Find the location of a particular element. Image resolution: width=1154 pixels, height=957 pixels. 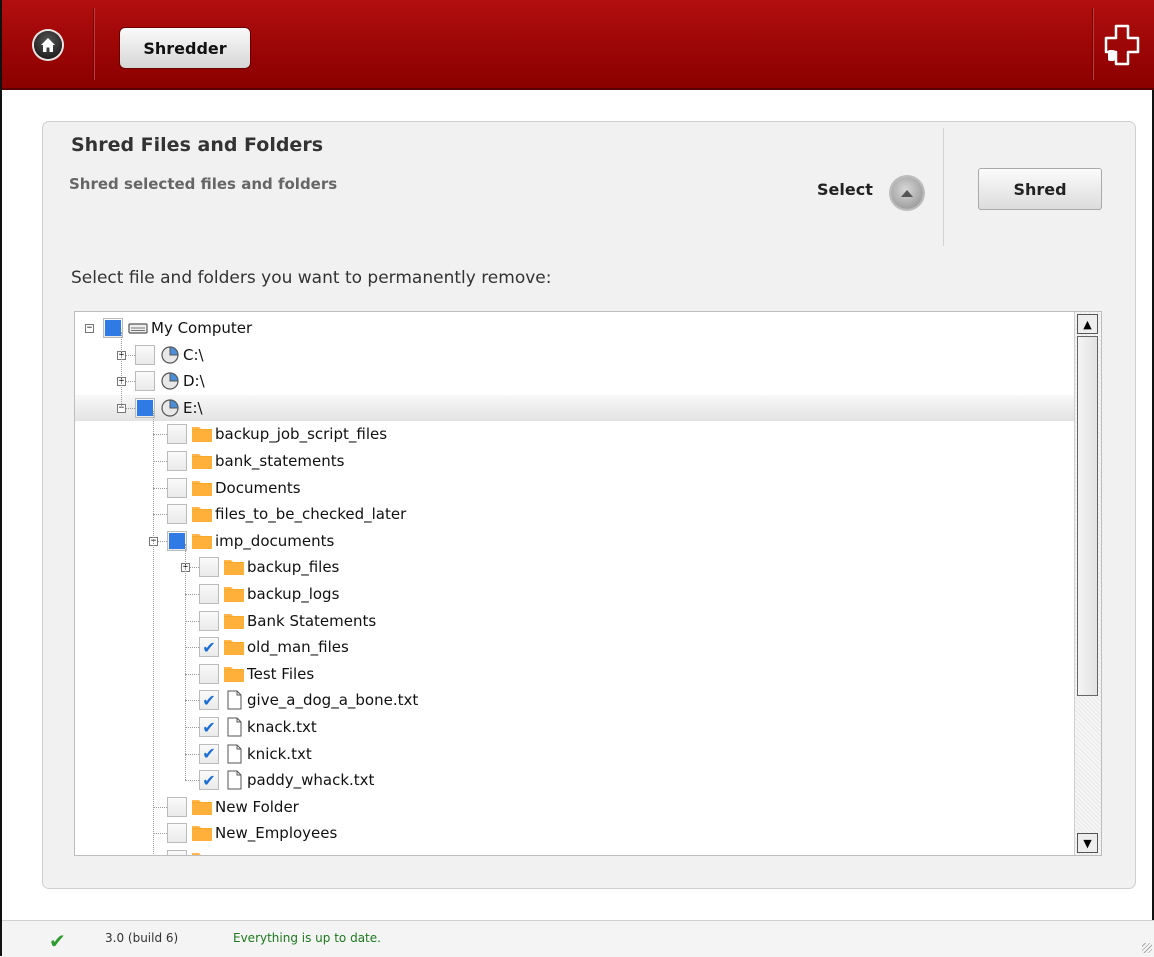

panel-divider is located at coordinates (943, 187).